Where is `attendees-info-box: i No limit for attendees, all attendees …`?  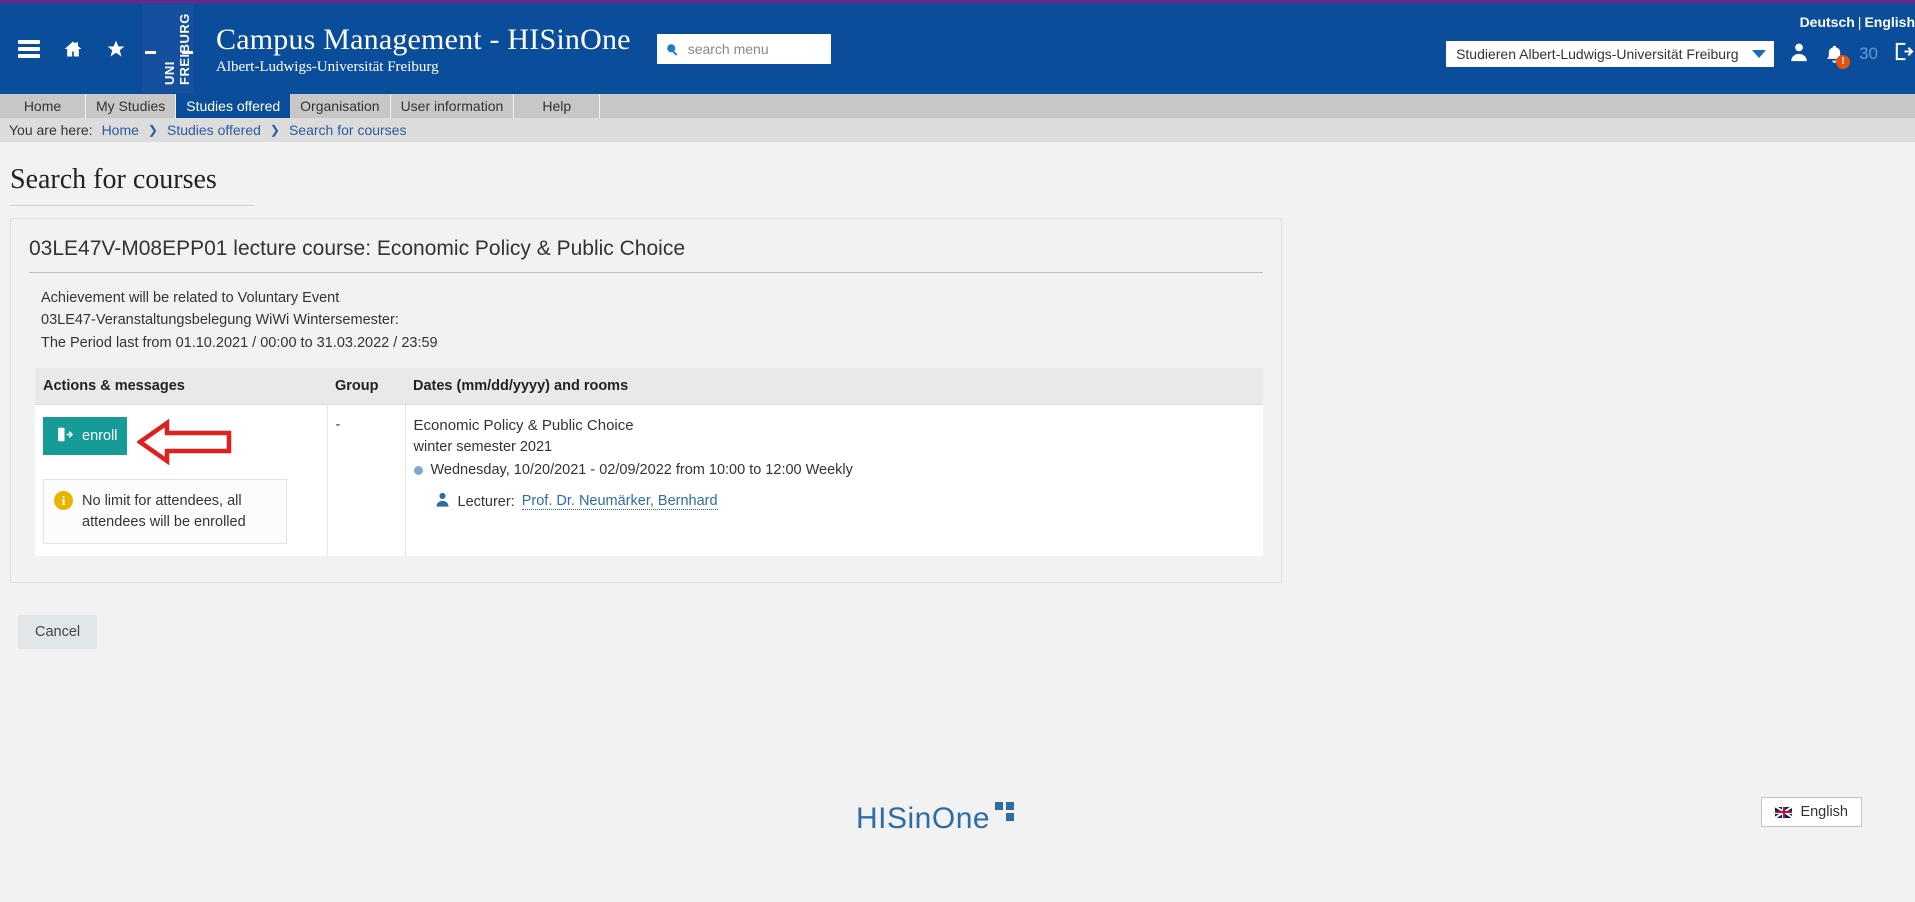
attendees-info-box: i No limit for attendees, all attendees … is located at coordinates (165, 511).